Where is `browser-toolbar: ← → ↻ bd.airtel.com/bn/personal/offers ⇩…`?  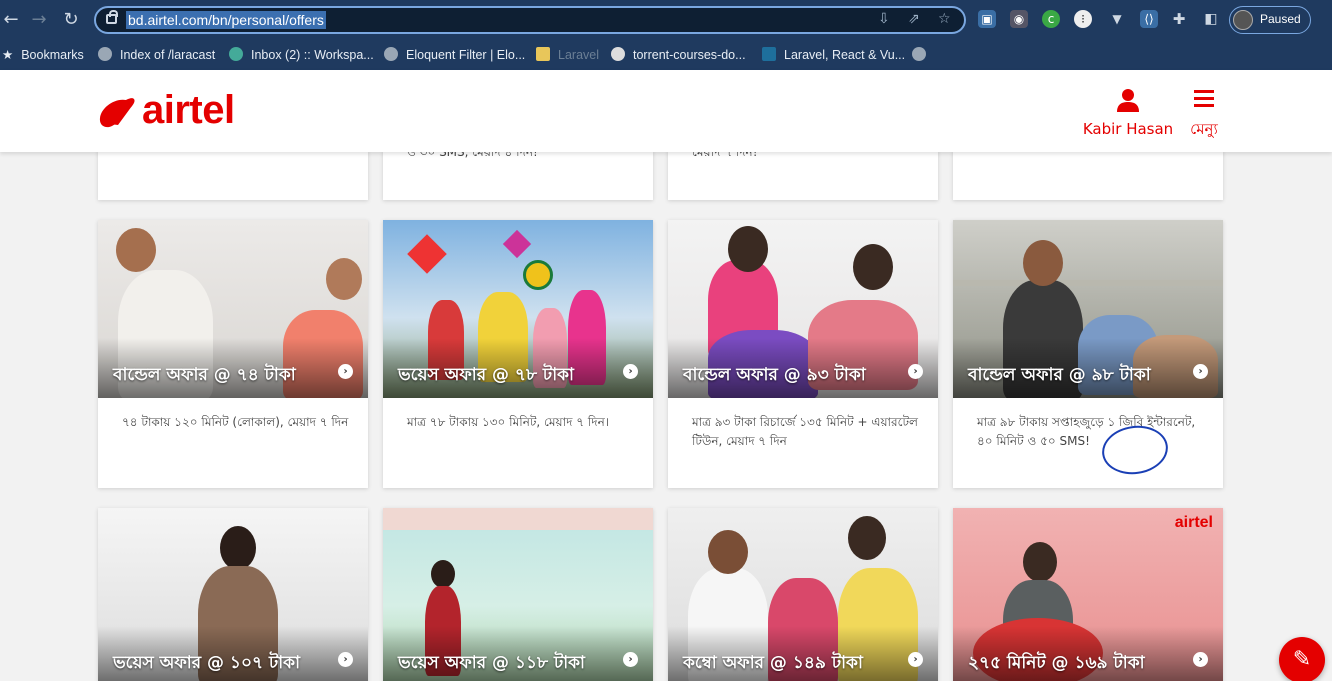 browser-toolbar: ← → ↻ bd.airtel.com/bn/personal/offers ⇩… is located at coordinates (666, 20).